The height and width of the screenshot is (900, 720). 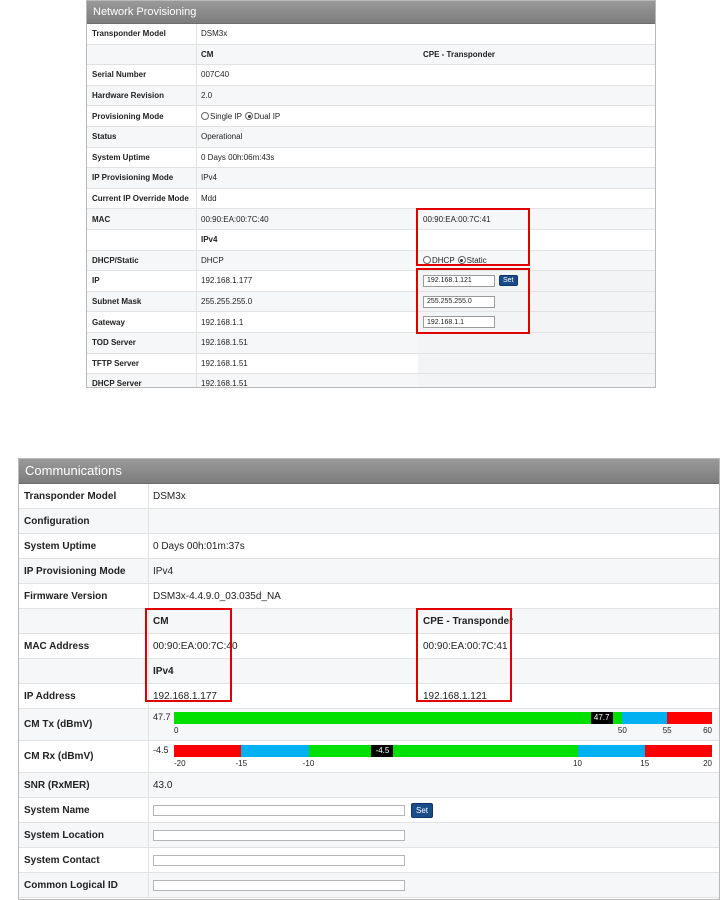 What do you see at coordinates (224, 383) in the screenshot?
I see `value-dhcp-server: 192.168.1.51` at bounding box center [224, 383].